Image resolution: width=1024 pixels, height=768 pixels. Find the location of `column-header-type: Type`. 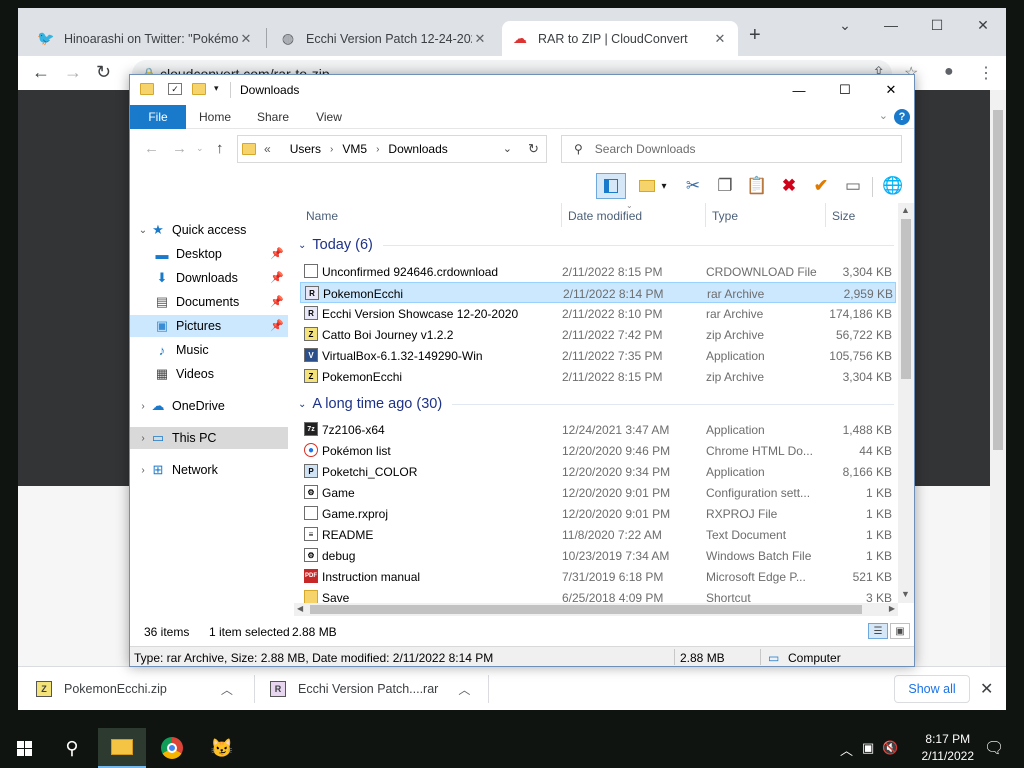

column-header-type: Type is located at coordinates (725, 216).